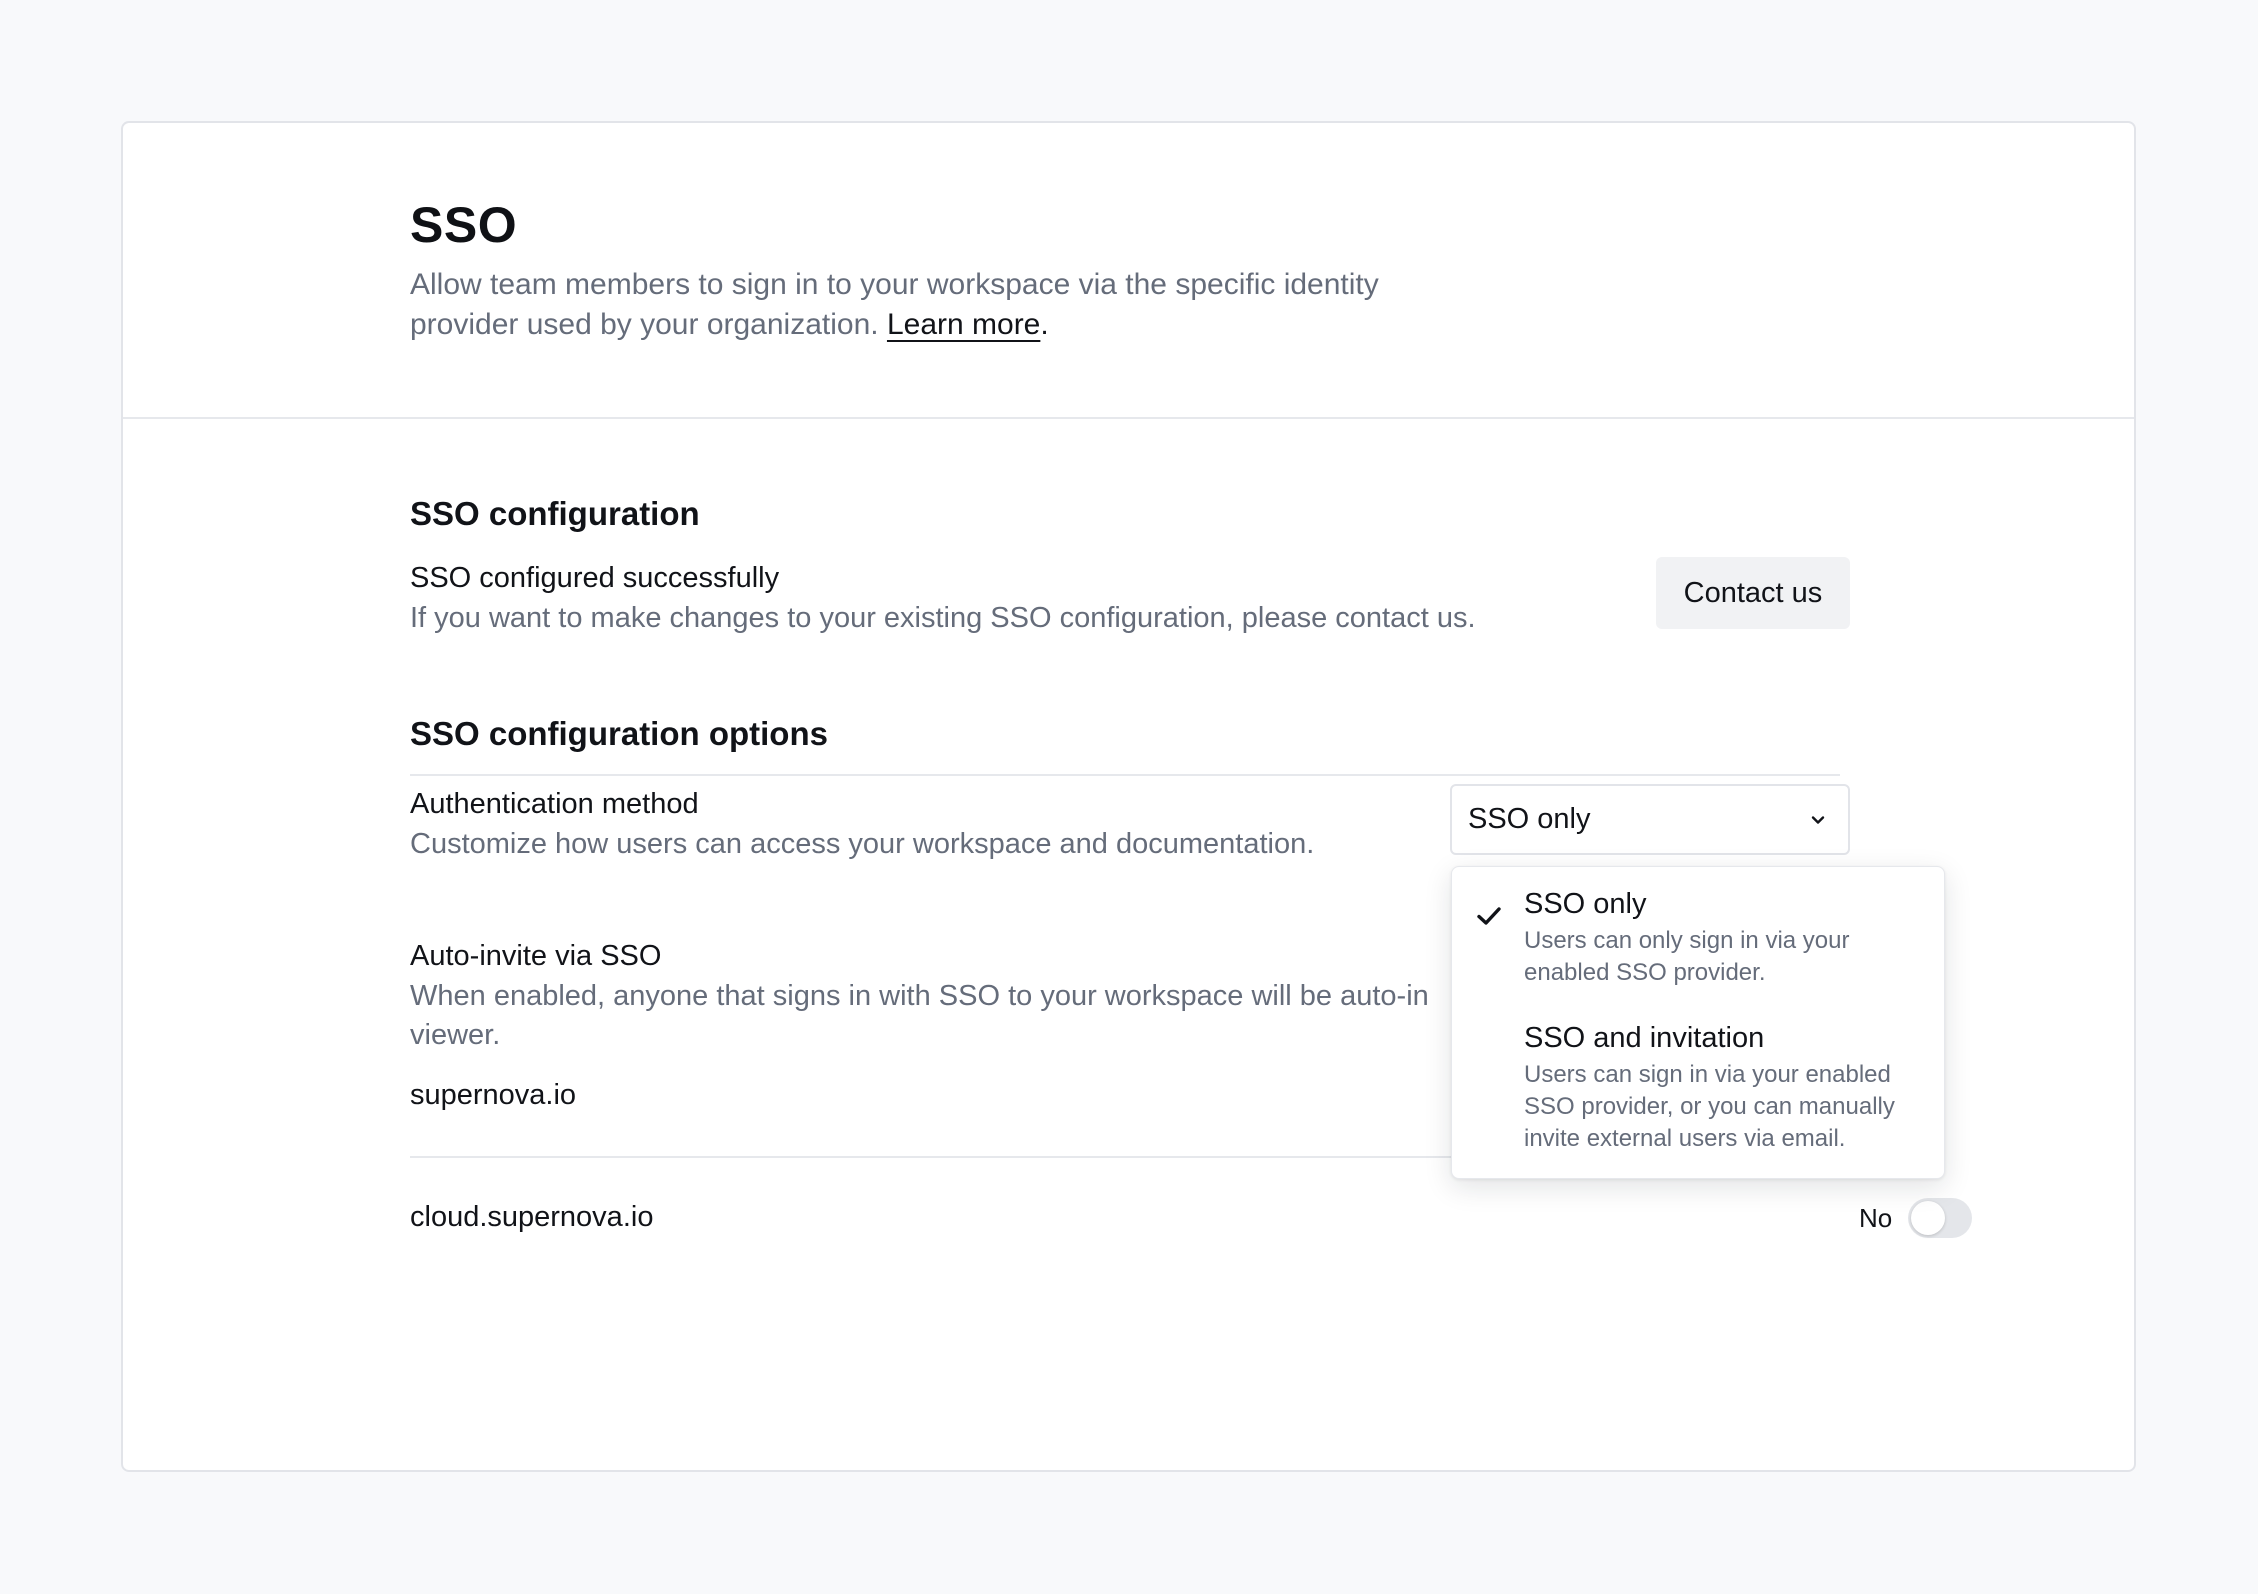  I want to click on sso-options-heading: SSO configuration options, so click(619, 733).